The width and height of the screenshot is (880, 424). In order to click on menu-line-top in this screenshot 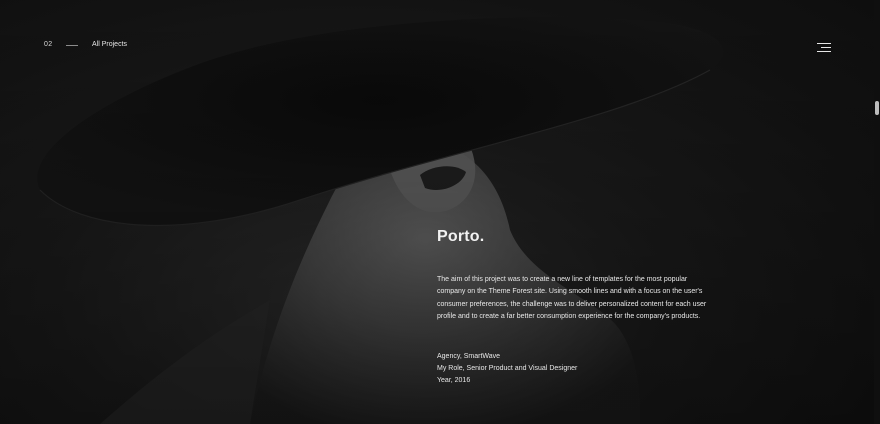, I will do `click(824, 43)`.